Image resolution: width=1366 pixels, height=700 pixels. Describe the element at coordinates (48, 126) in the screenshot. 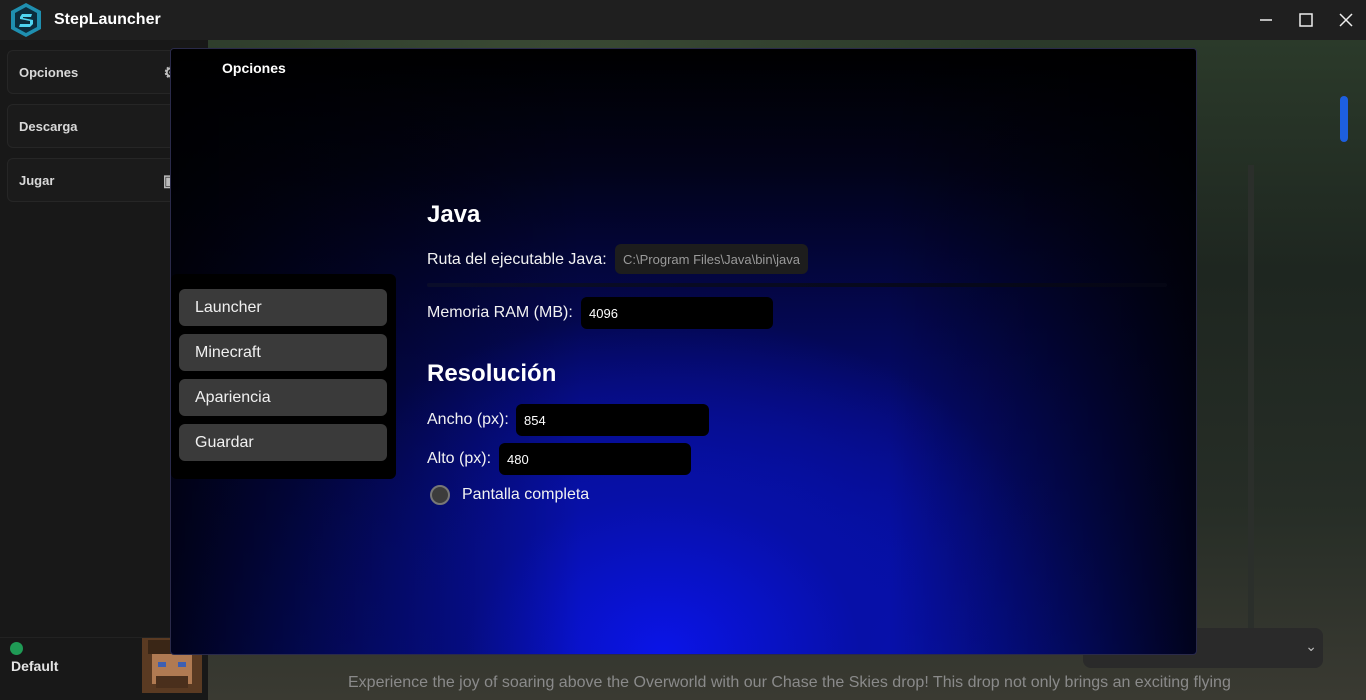

I see `sidebar-item-label: Descarga` at that location.